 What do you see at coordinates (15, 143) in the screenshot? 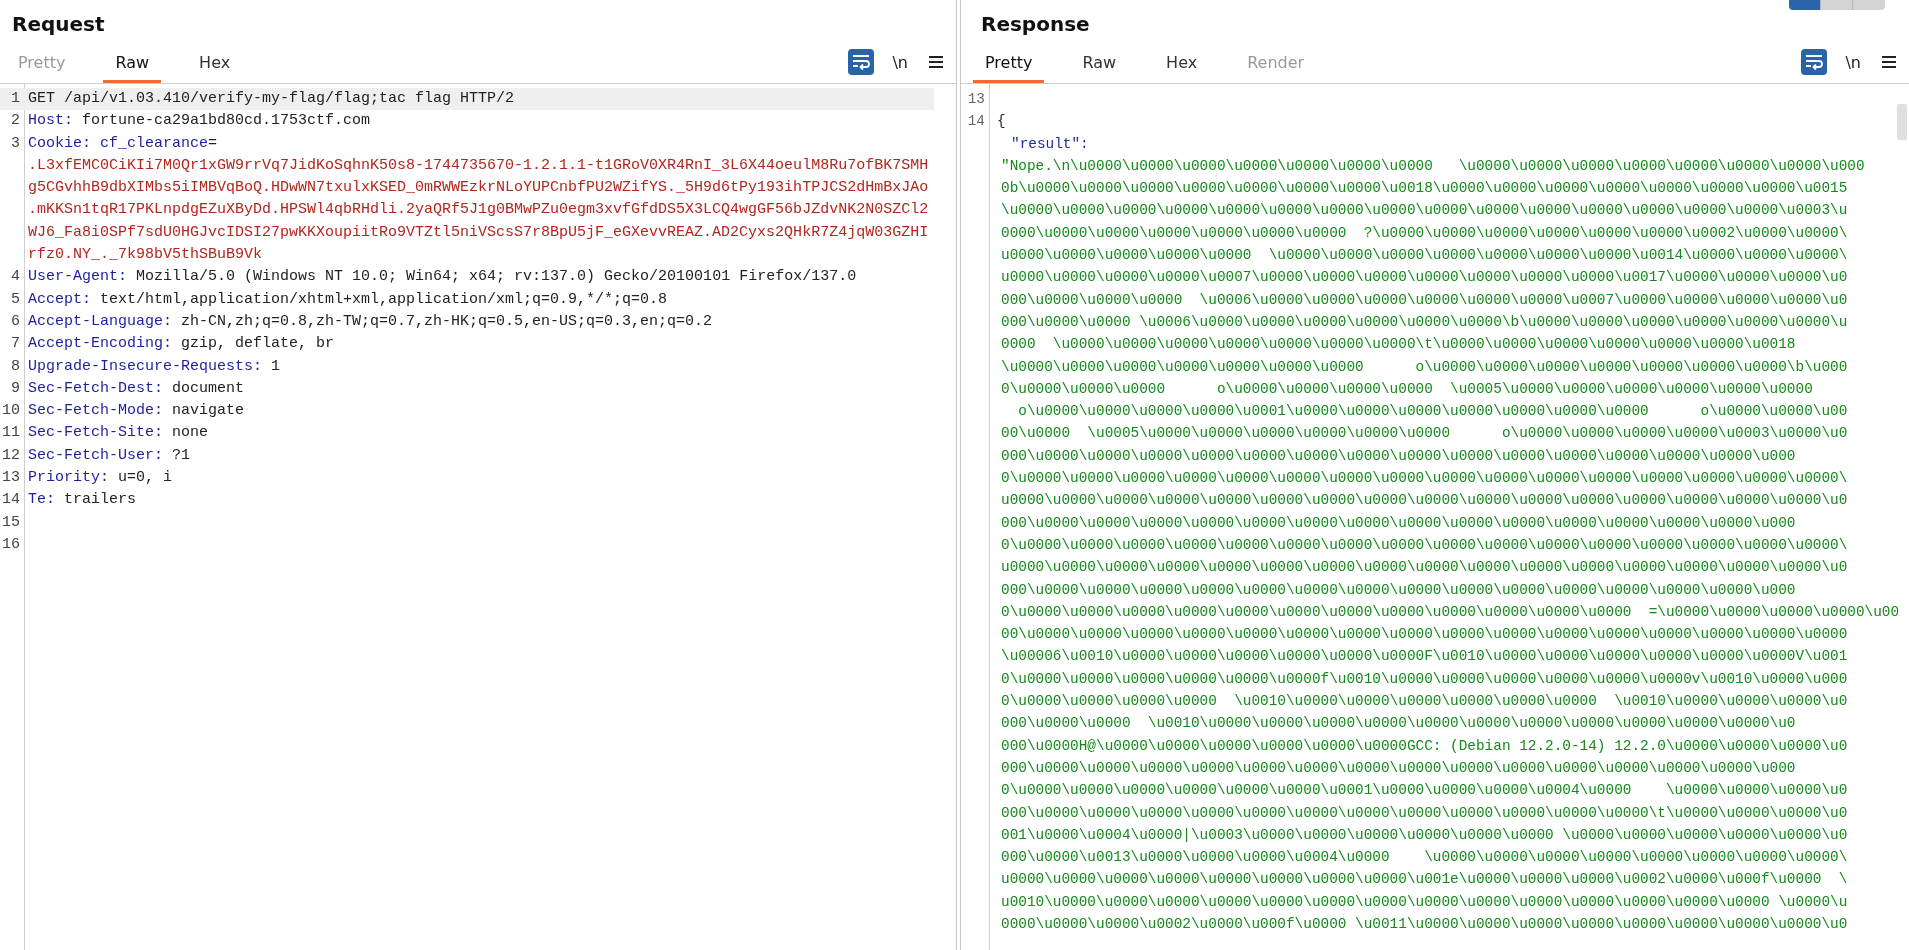
I see `line-number: 3` at bounding box center [15, 143].